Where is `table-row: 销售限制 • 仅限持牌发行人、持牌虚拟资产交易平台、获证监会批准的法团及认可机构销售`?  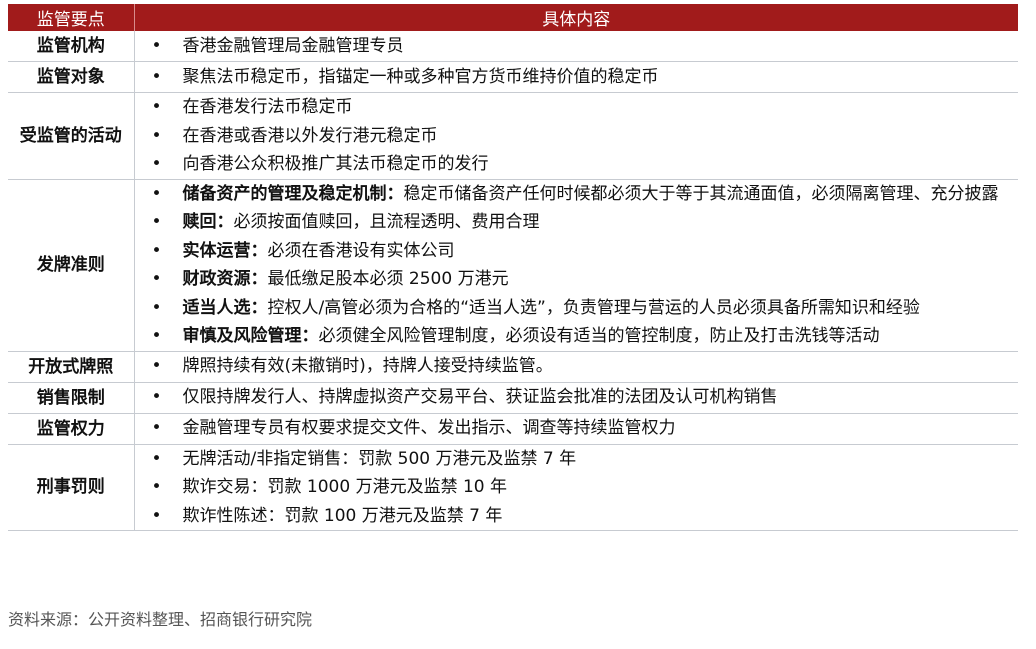
table-row: 销售限制 • 仅限持牌发行人、持牌虚拟资产交易平台、获证监会批准的法团及认可机构销售 is located at coordinates (513, 398).